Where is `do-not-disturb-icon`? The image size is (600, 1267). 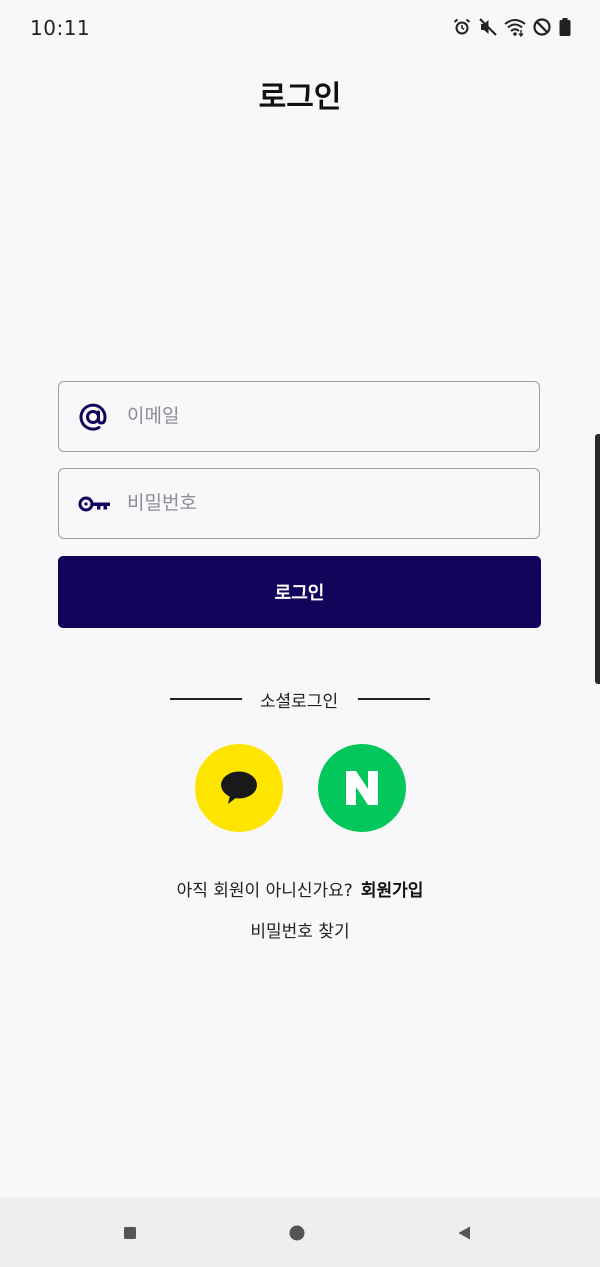
do-not-disturb-icon is located at coordinates (542, 27).